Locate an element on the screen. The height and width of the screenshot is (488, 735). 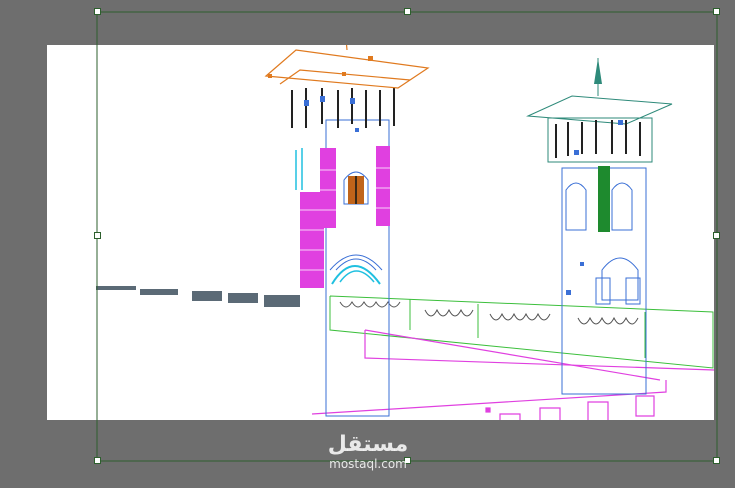
selection-handle-bottom-right is located at coordinates (716, 460).